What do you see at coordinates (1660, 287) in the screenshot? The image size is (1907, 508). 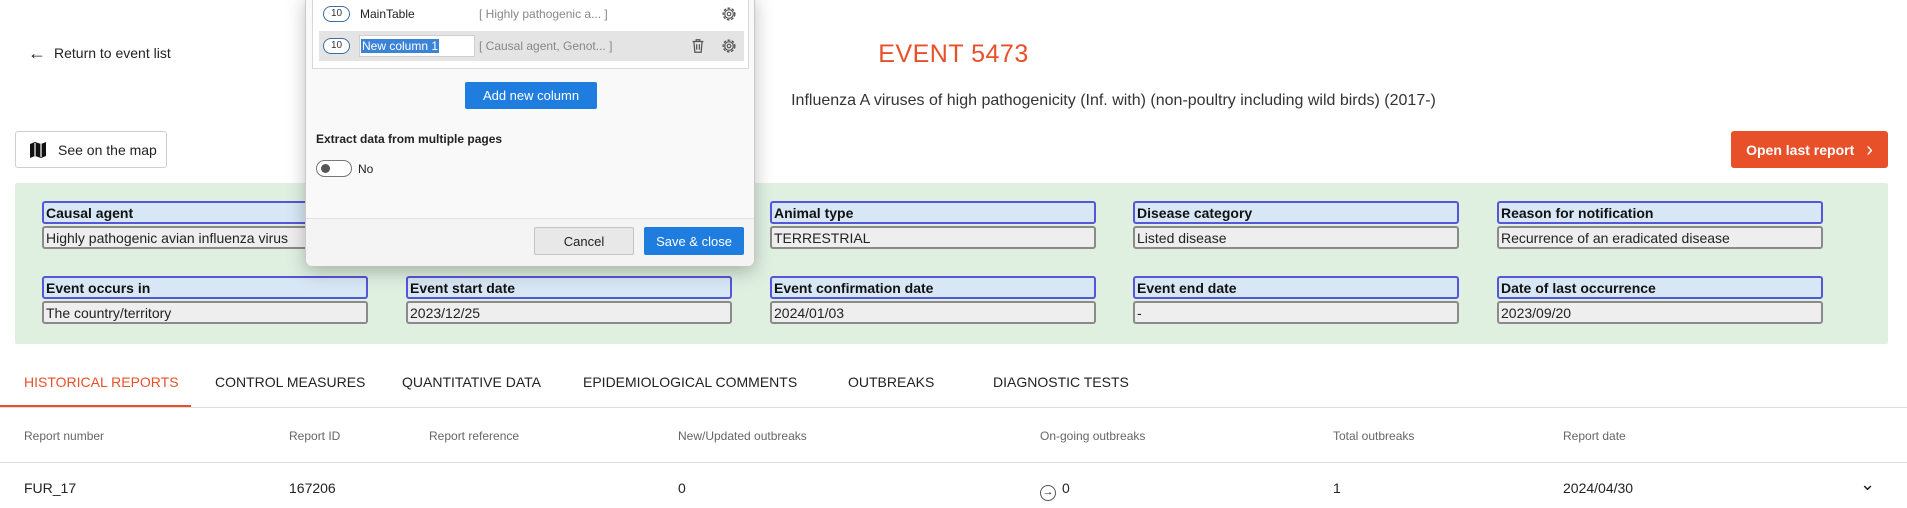 I see `field-label: Date of last occurrence` at bounding box center [1660, 287].